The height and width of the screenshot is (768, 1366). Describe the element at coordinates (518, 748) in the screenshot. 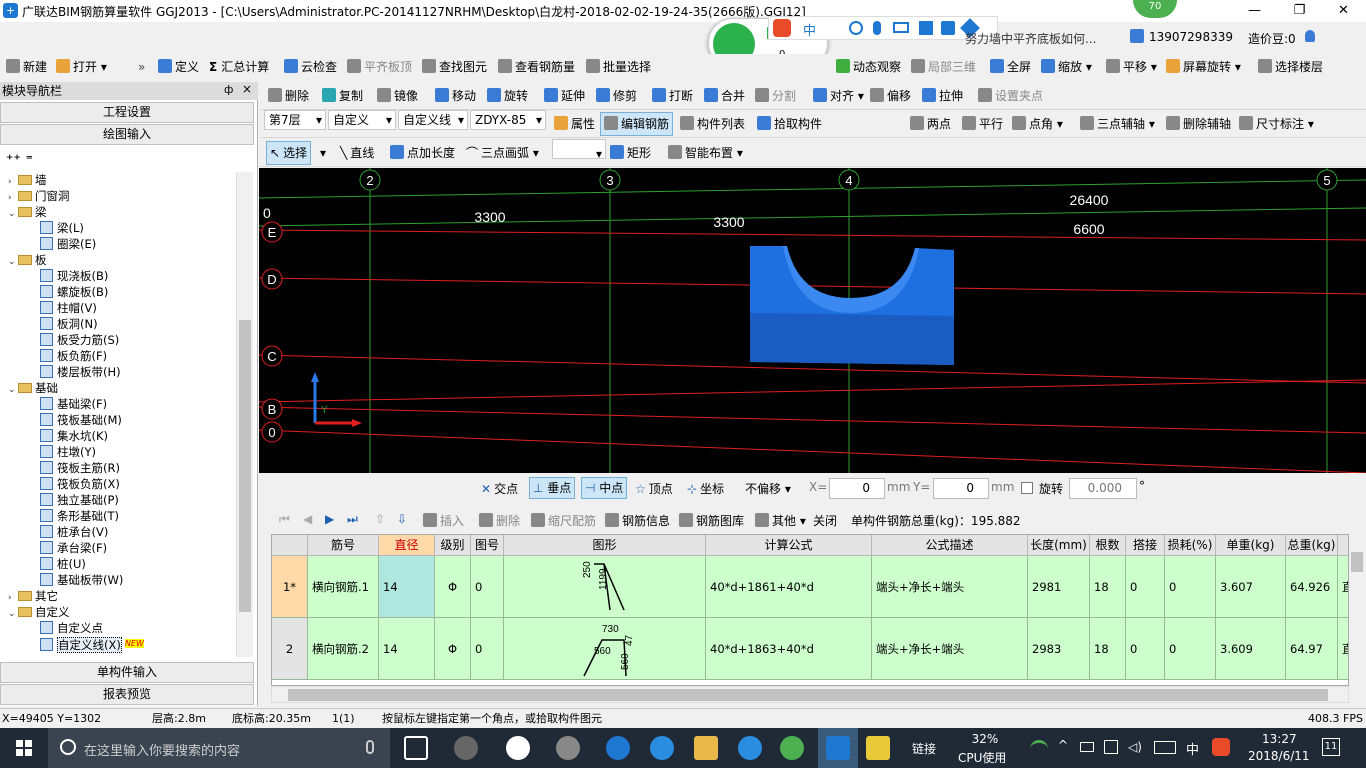

I see `ie-icon` at that location.